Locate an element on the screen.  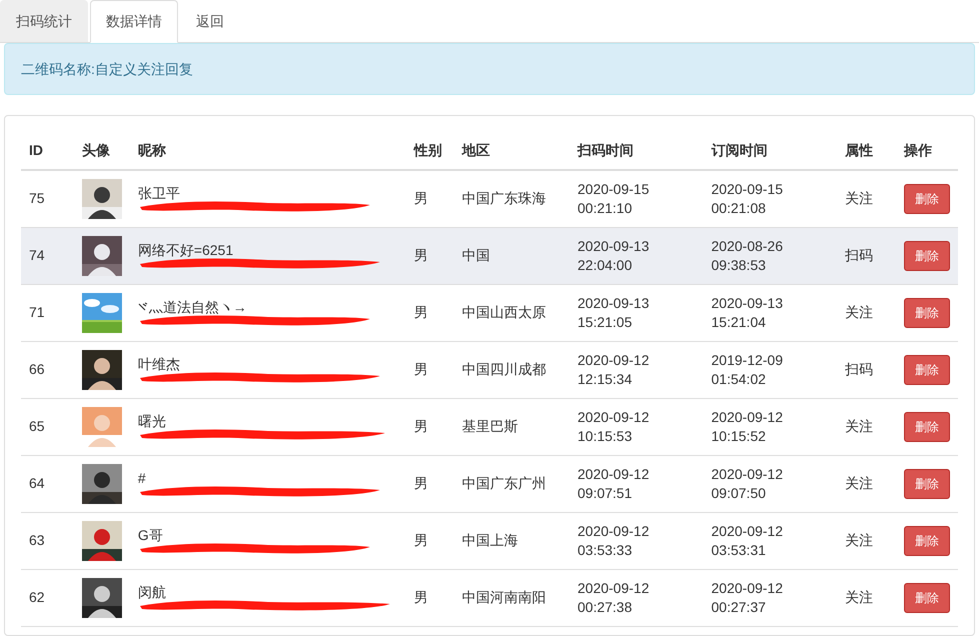
id-cell: 75 is located at coordinates (37, 198).